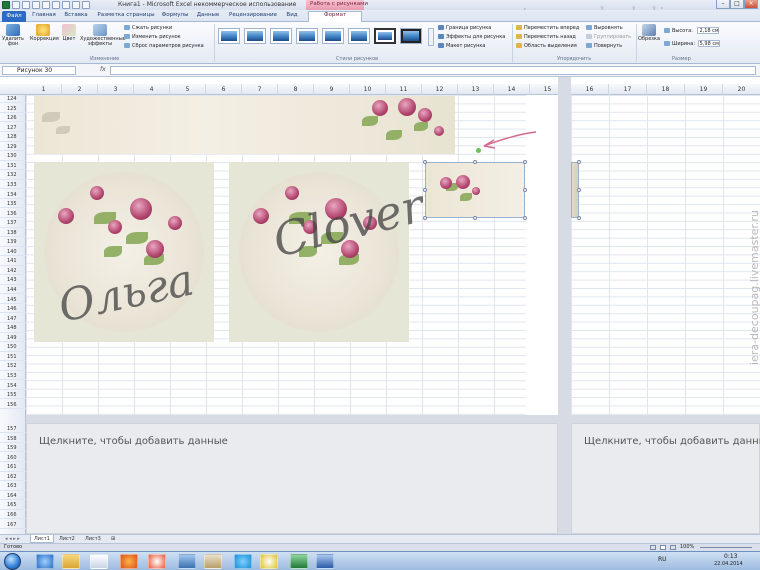  Describe the element at coordinates (13, 128) in the screenshot. I see `row-header-cell: 127` at that location.